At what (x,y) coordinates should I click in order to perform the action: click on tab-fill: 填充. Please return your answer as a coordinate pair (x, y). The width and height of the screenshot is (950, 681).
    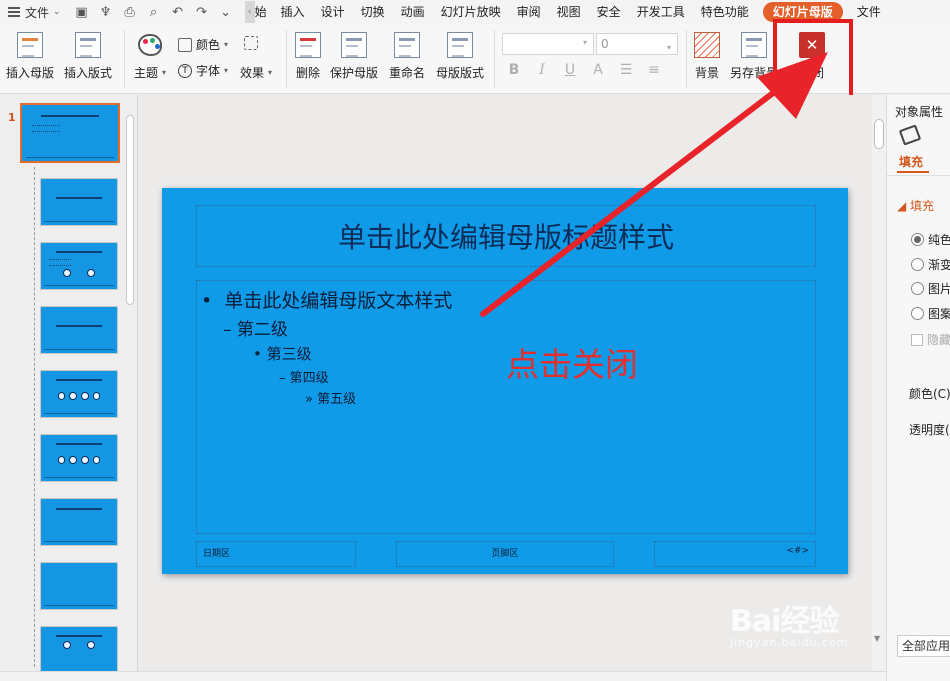
    Looking at the image, I should click on (911, 161).